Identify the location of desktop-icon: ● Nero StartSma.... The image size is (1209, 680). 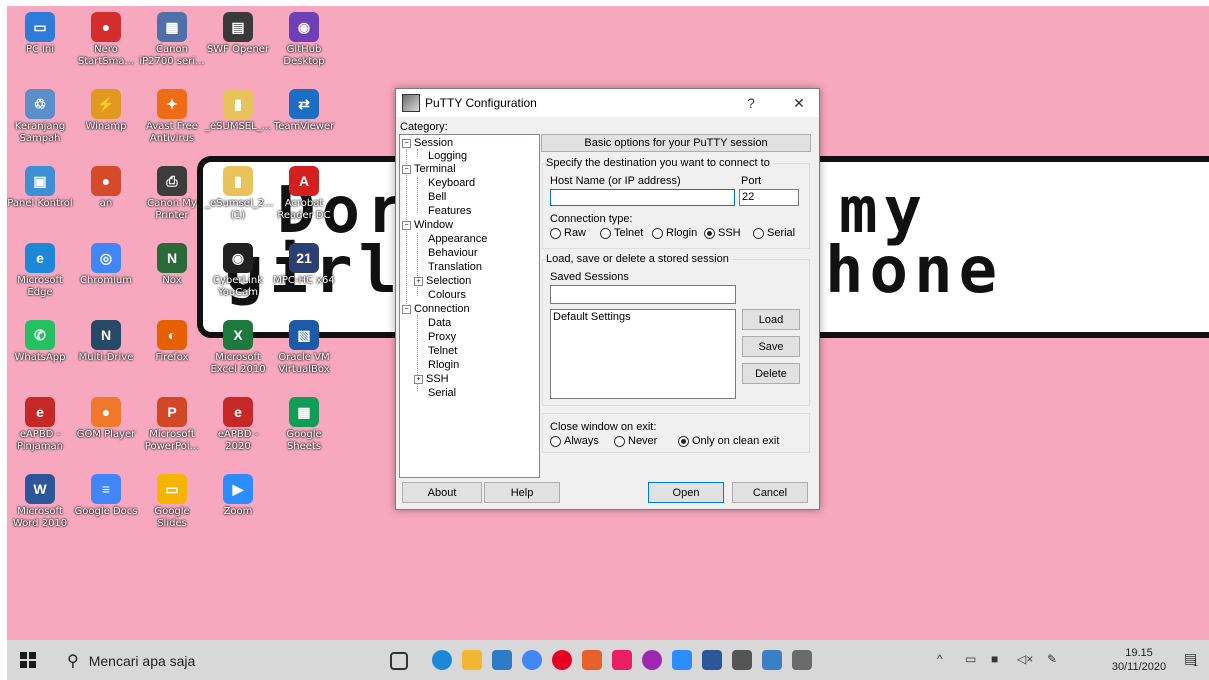
(106, 48).